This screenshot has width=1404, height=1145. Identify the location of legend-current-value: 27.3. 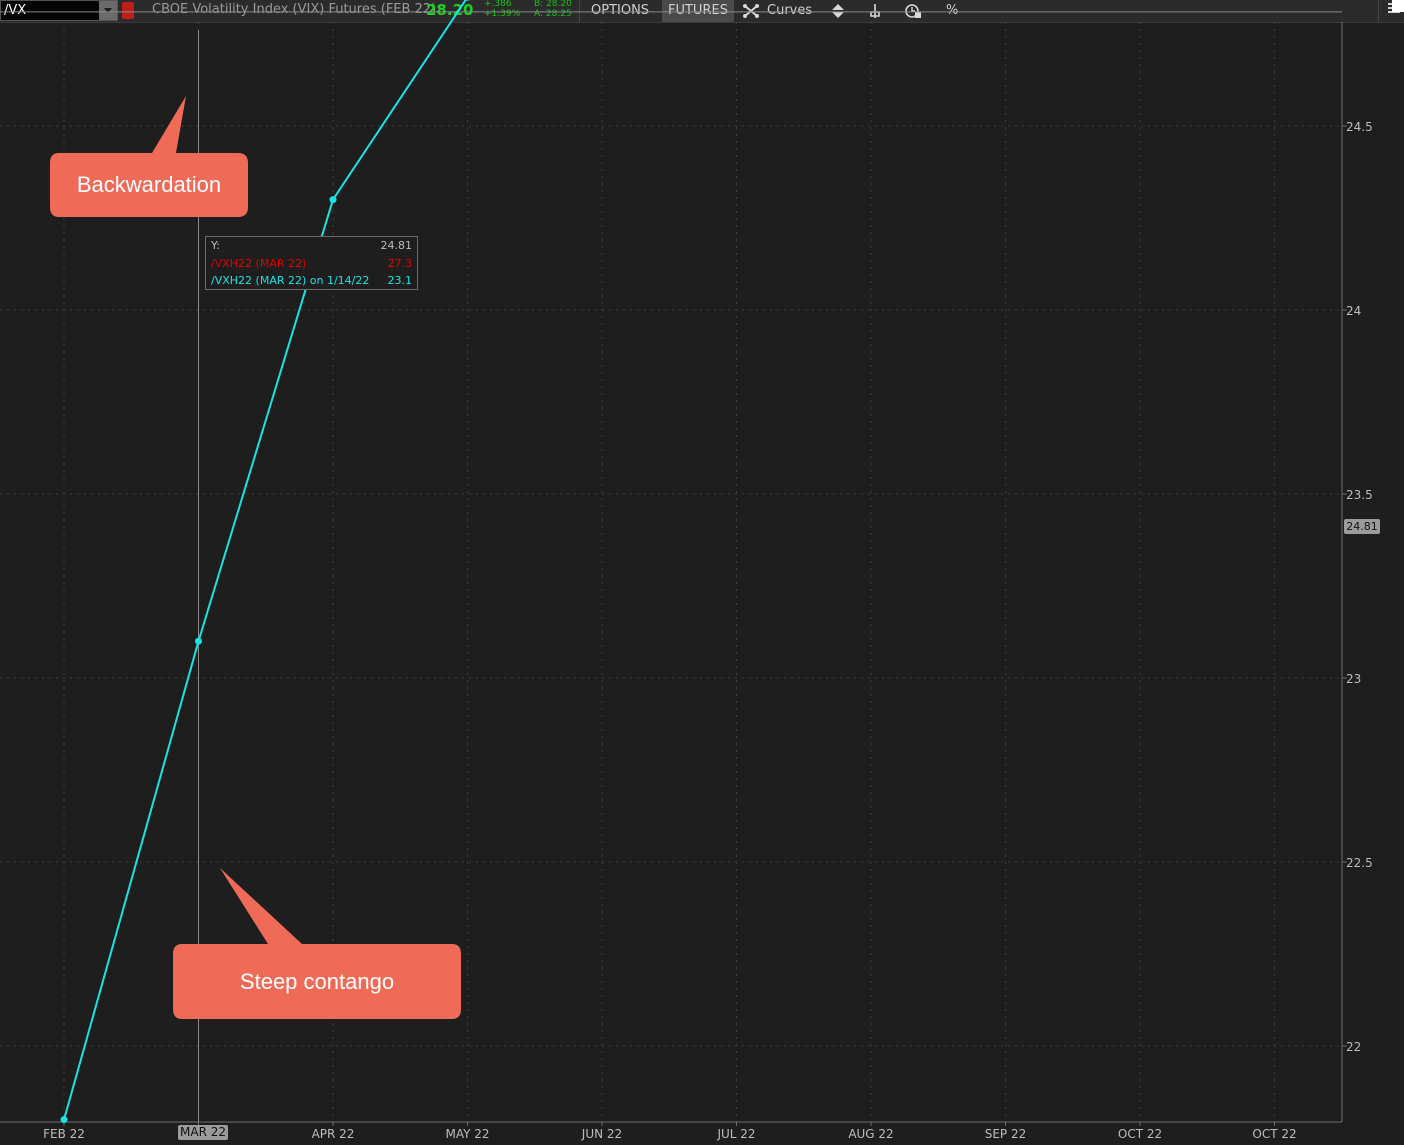
(400, 263).